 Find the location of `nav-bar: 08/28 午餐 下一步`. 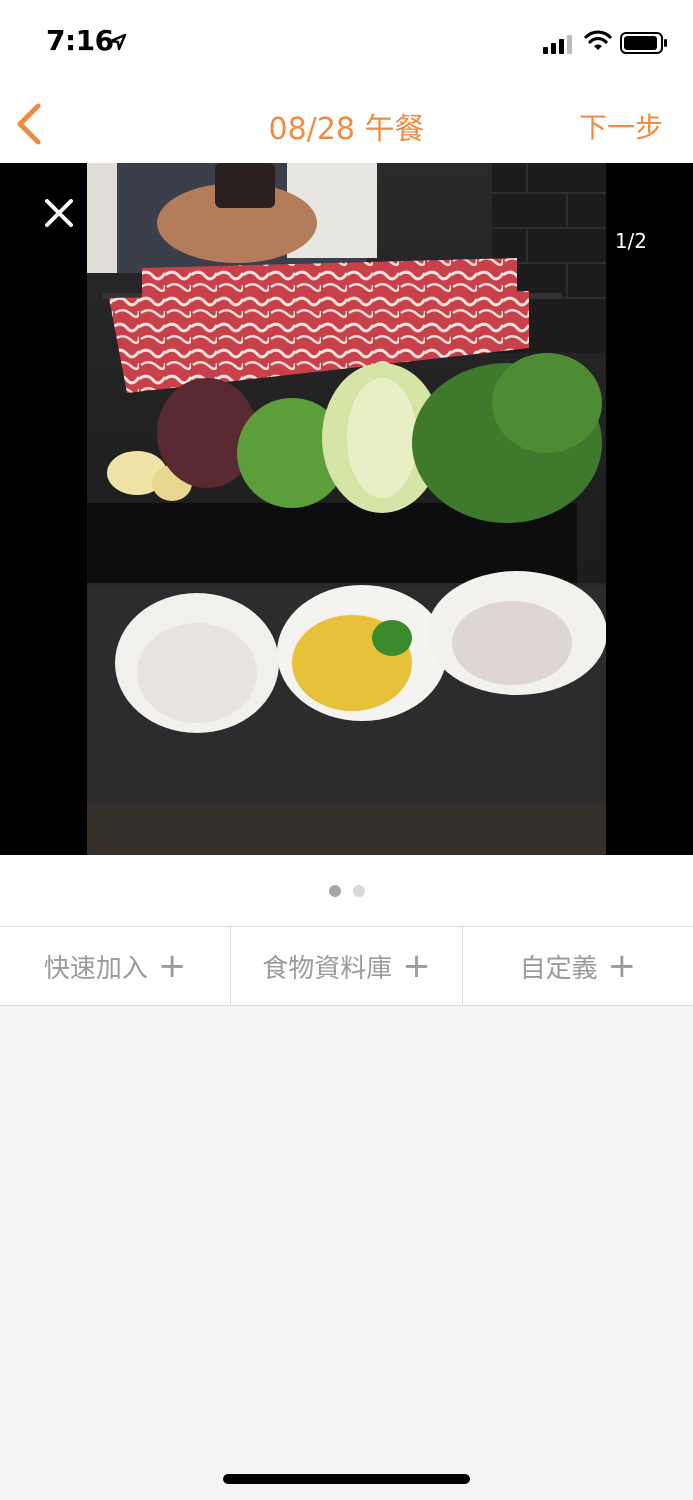

nav-bar: 08/28 午餐 下一步 is located at coordinates (346, 124).